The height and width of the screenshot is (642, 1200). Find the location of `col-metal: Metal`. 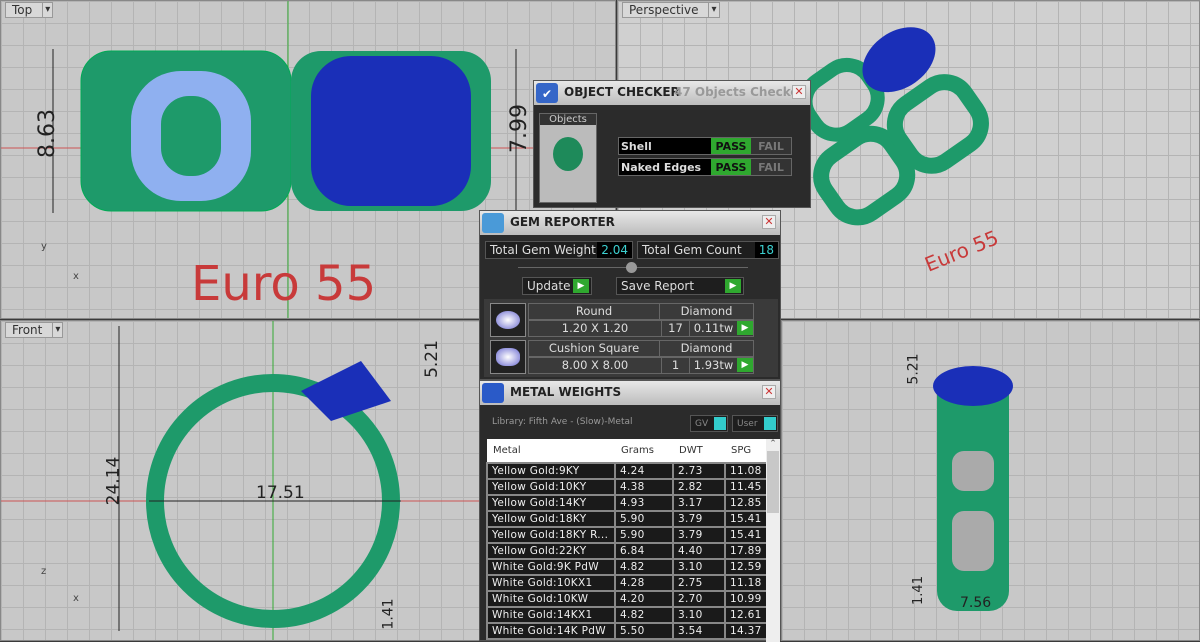

col-metal: Metal is located at coordinates (551, 451).